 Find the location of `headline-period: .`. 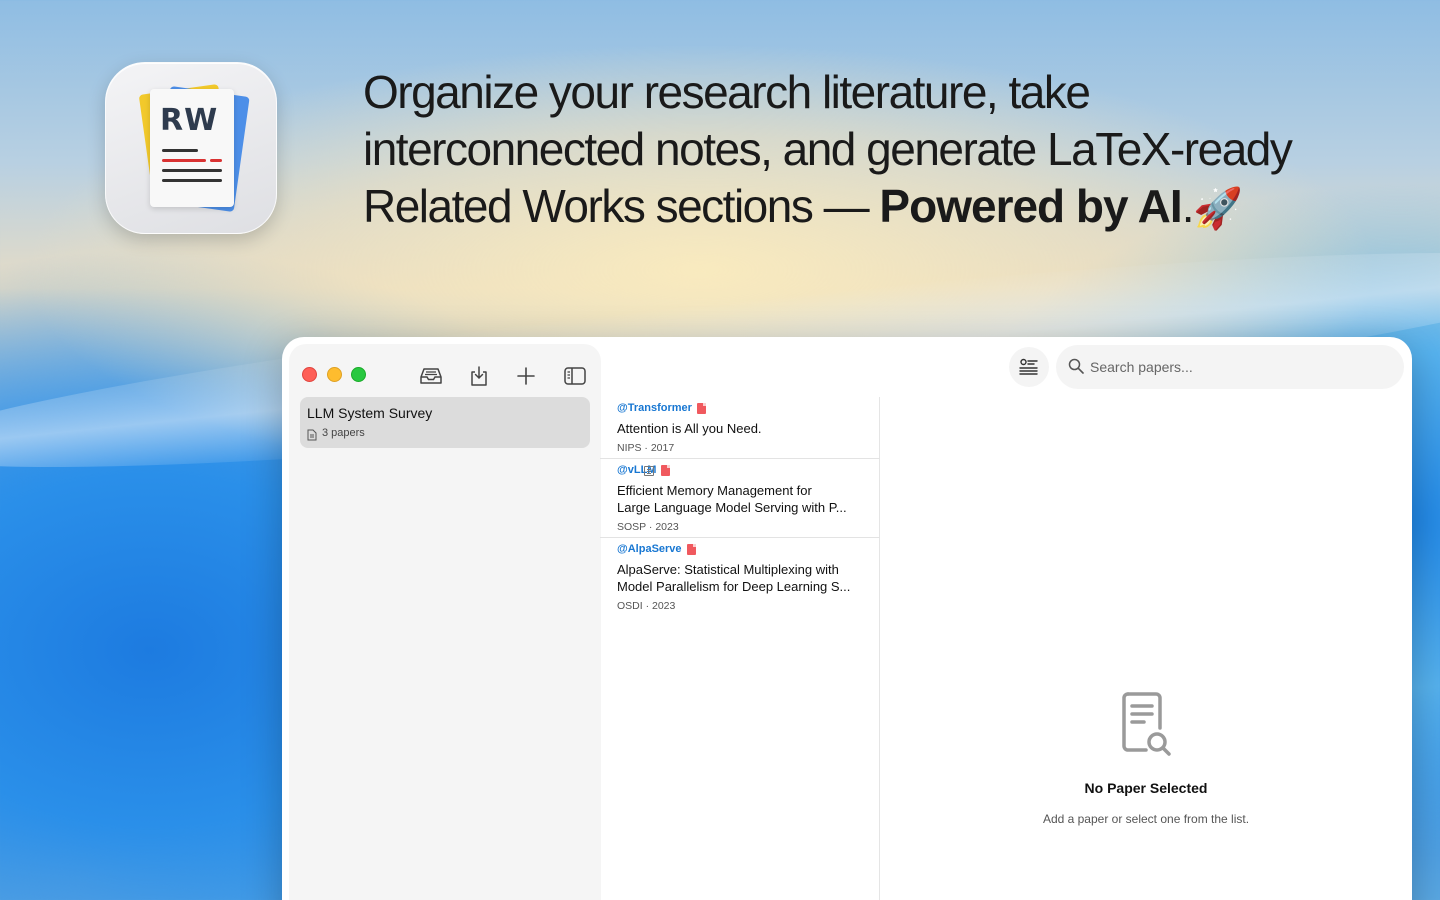

headline-period: . is located at coordinates (1188, 206).